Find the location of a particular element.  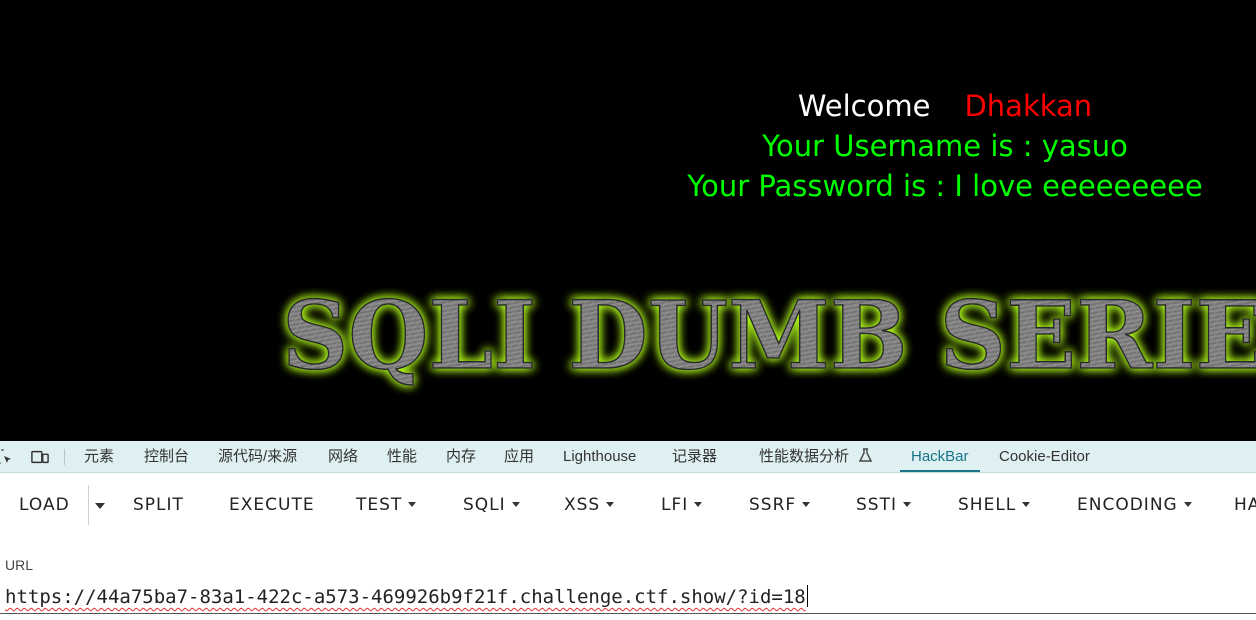

tab-console: 控制台 is located at coordinates (166, 456).